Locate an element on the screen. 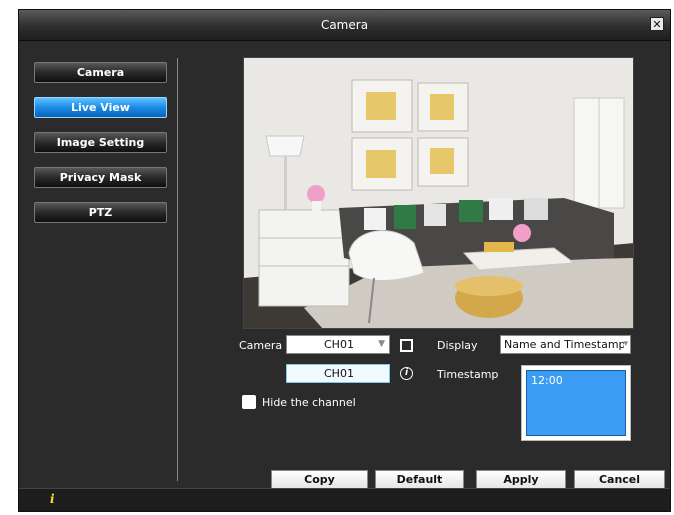 This screenshot has width=674, height=515. display-select-value: Name and Timestamp is located at coordinates (564, 344).